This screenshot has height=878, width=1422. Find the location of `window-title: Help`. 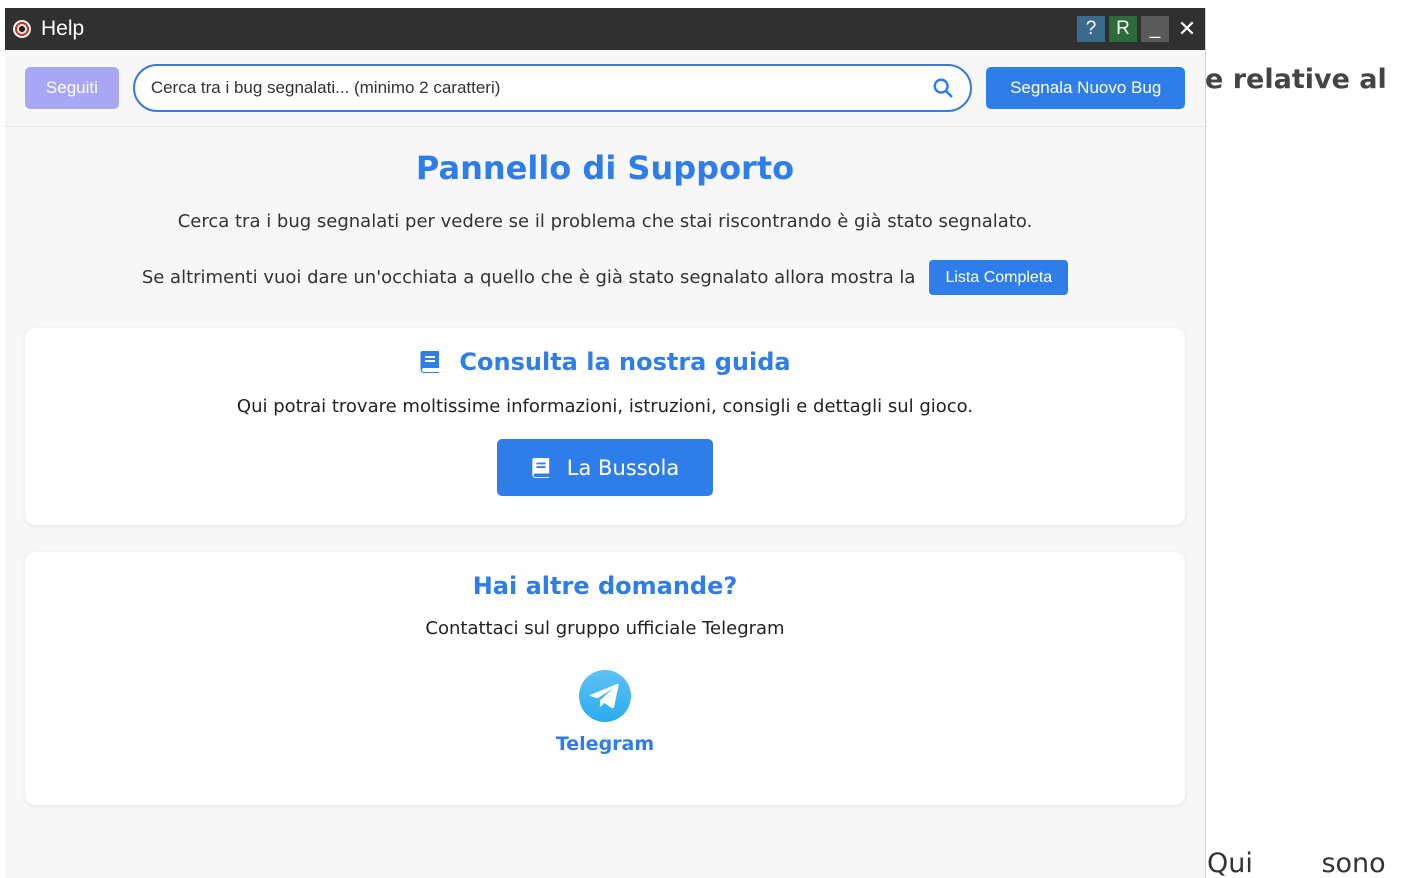

window-title: Help is located at coordinates (63, 28).